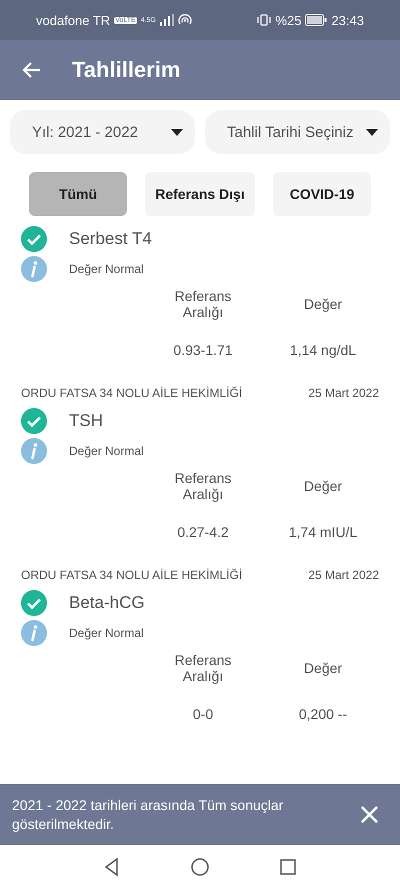 This screenshot has width=400, height=888. Describe the element at coordinates (203, 350) in the screenshot. I see `reference-range: 0.93-1.71` at that location.